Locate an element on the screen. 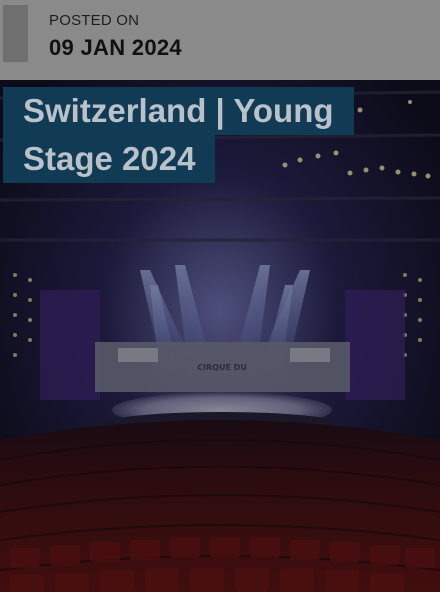 Image resolution: width=440 pixels, height=592 pixels. post-meta-header: POSTED ON 09 JAN 2024 is located at coordinates (220, 40).